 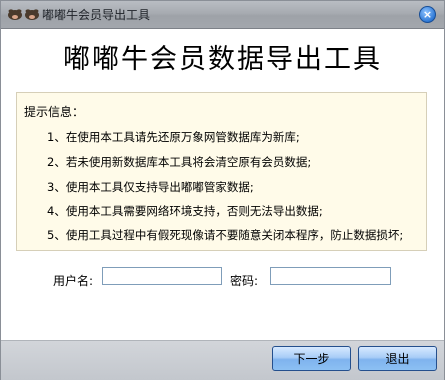 I want to click on info-item: 5、使用工具过程中有假死现像请不要随意关闭本程序，防止数据损坏;, so click(x=225, y=235).